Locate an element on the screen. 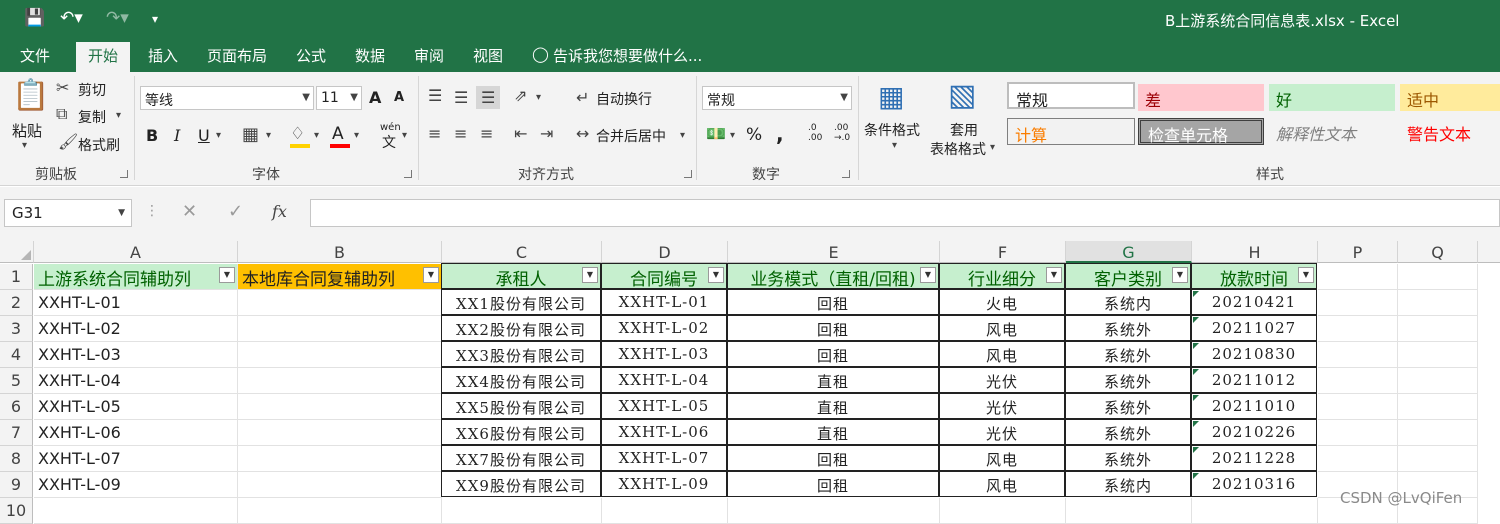 The height and width of the screenshot is (524, 1500). cell-g7: 系统外 is located at coordinates (1128, 432).